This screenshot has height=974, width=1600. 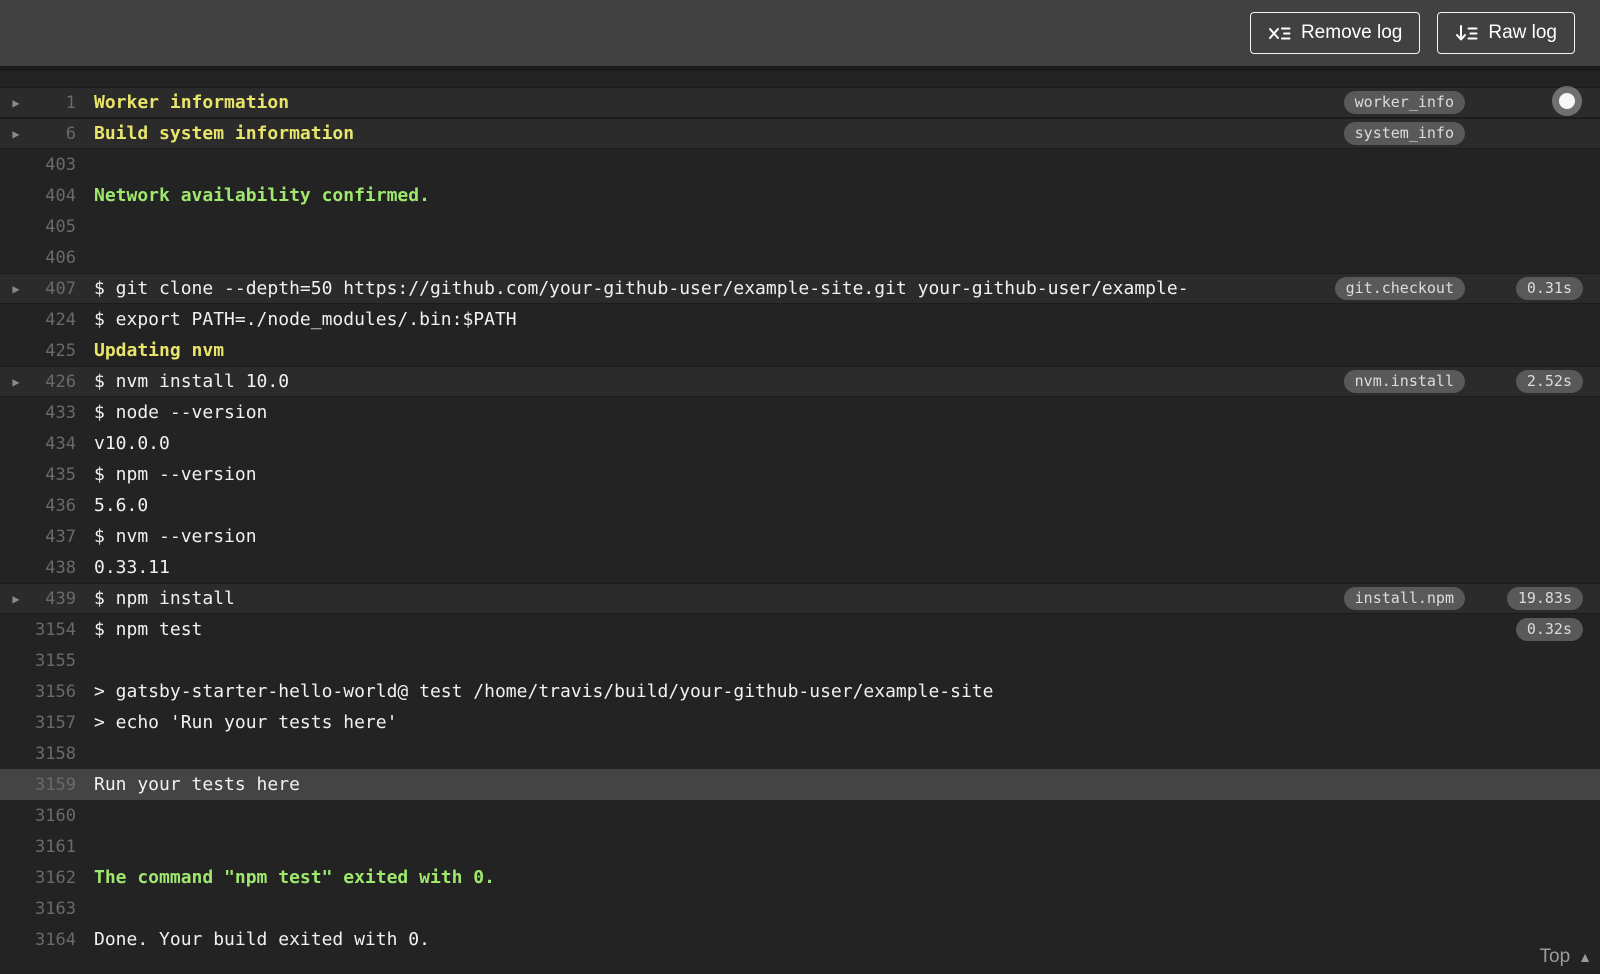 I want to click on log-line: 3155, so click(x=800, y=660).